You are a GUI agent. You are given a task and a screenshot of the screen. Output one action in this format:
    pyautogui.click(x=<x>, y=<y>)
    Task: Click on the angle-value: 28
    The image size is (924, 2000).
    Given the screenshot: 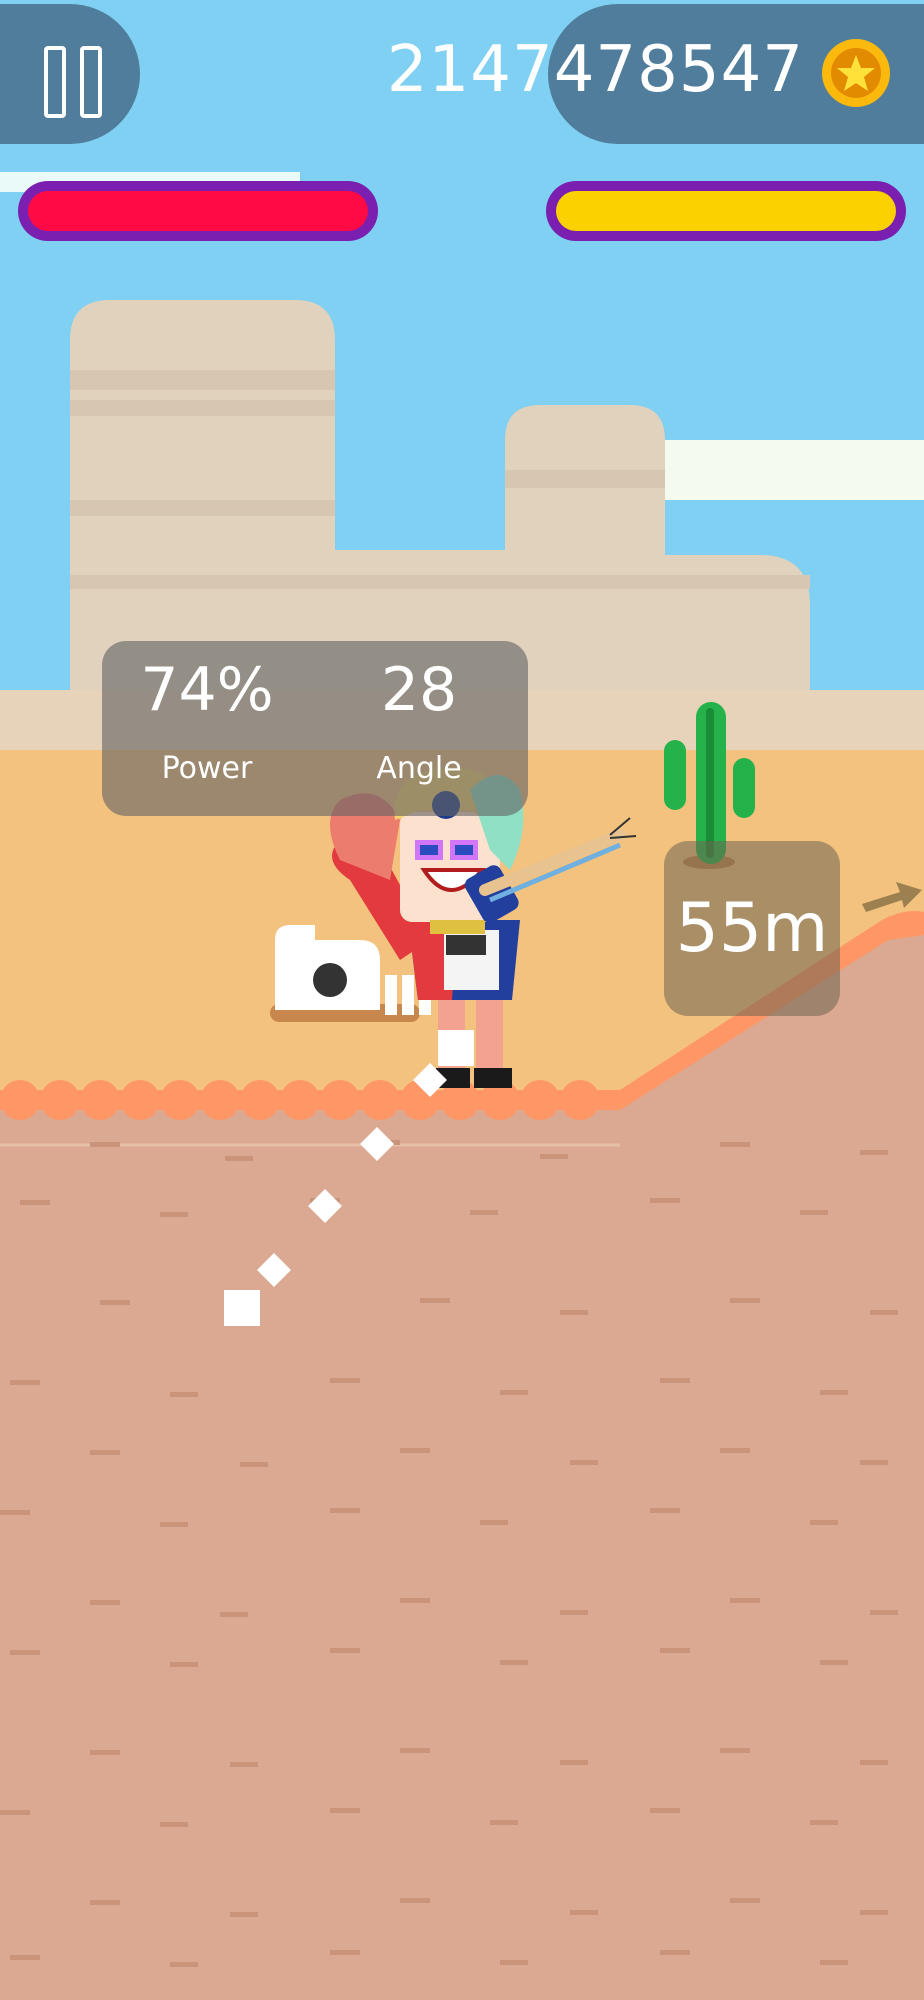 What is the action you would take?
    pyautogui.click(x=419, y=690)
    